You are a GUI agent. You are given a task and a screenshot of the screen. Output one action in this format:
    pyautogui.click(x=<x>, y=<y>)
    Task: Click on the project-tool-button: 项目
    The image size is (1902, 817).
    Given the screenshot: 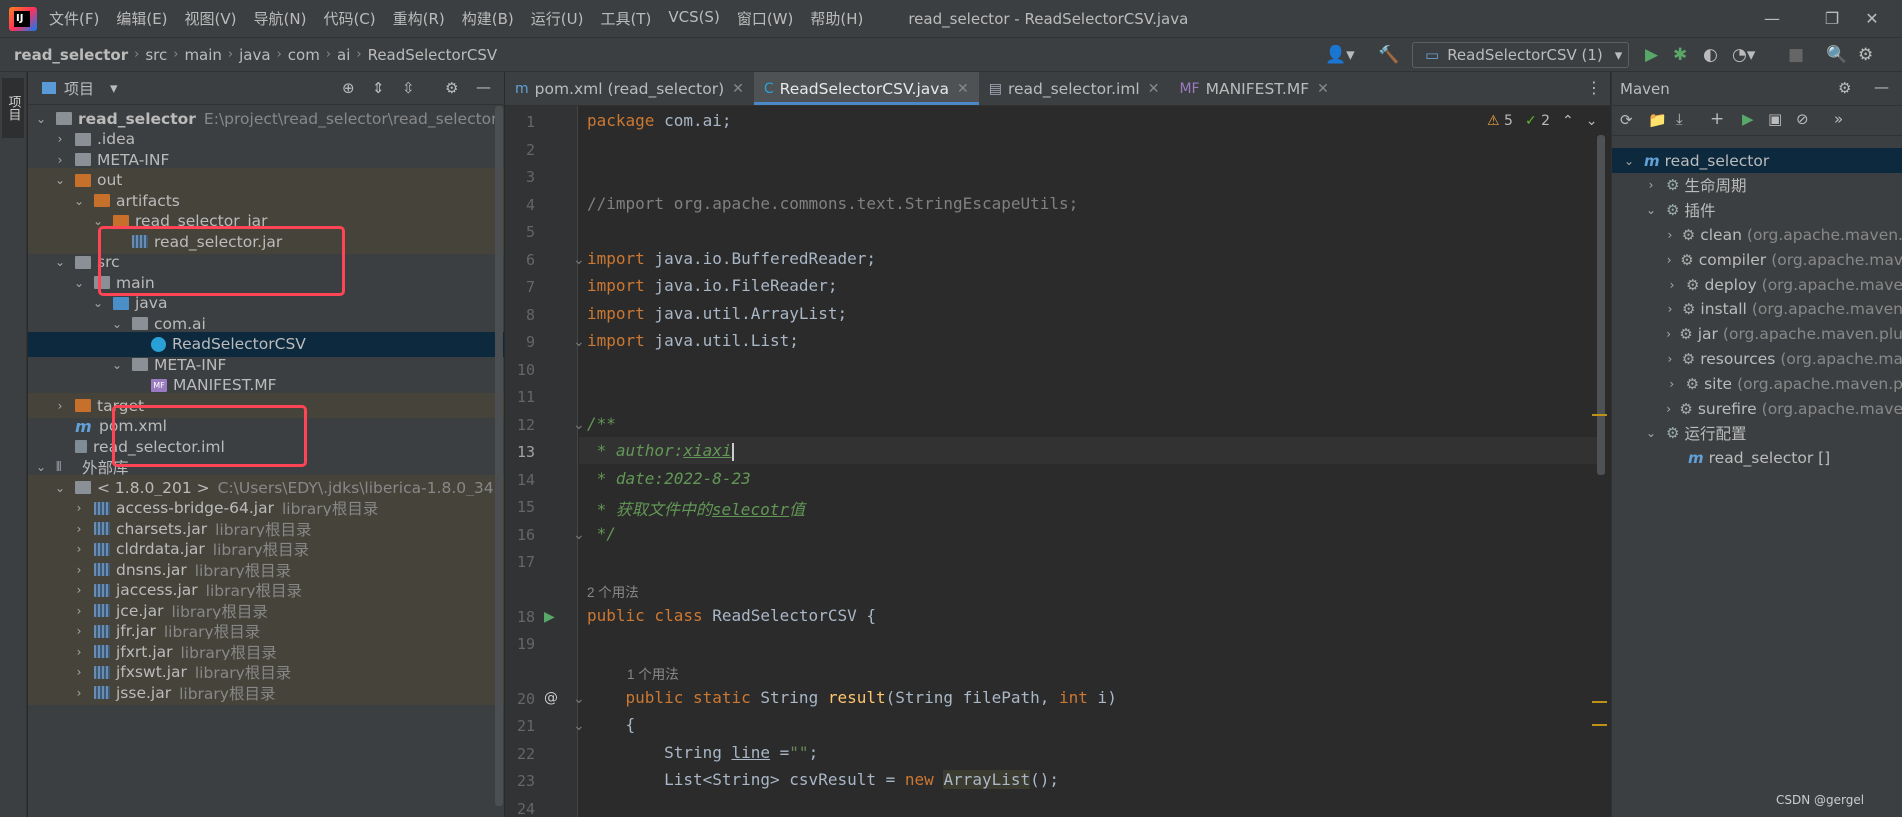 What is the action you would take?
    pyautogui.click(x=13, y=108)
    